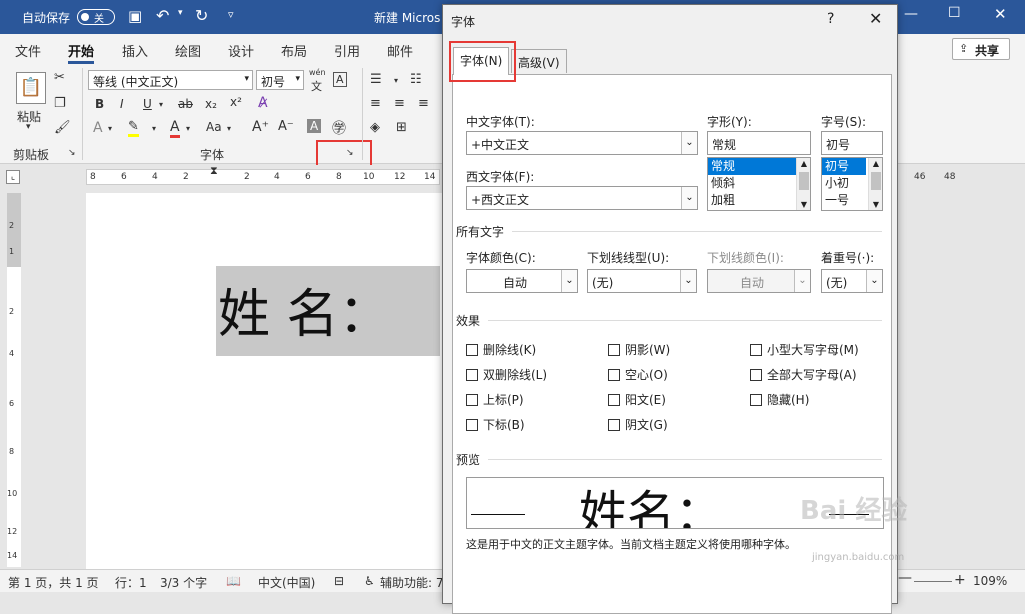  I want to click on change-case-button: Aa, so click(214, 127).